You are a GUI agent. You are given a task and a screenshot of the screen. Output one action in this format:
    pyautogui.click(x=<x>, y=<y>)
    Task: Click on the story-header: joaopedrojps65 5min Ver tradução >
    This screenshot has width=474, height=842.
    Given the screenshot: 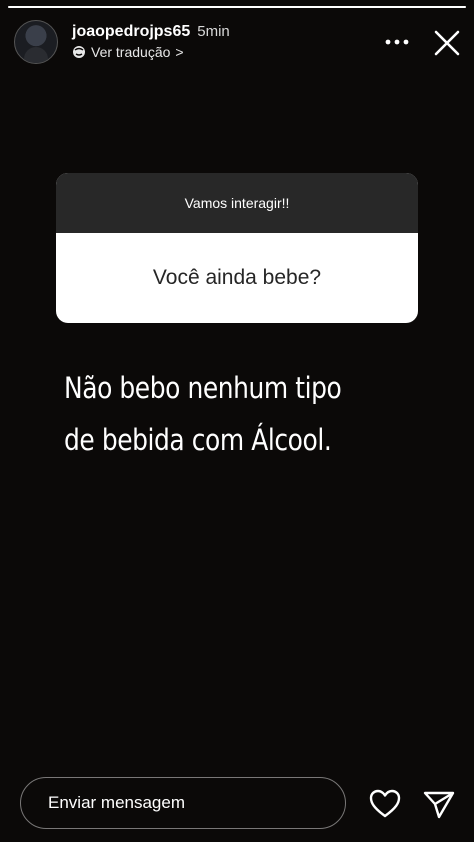 What is the action you would take?
    pyautogui.click(x=122, y=42)
    